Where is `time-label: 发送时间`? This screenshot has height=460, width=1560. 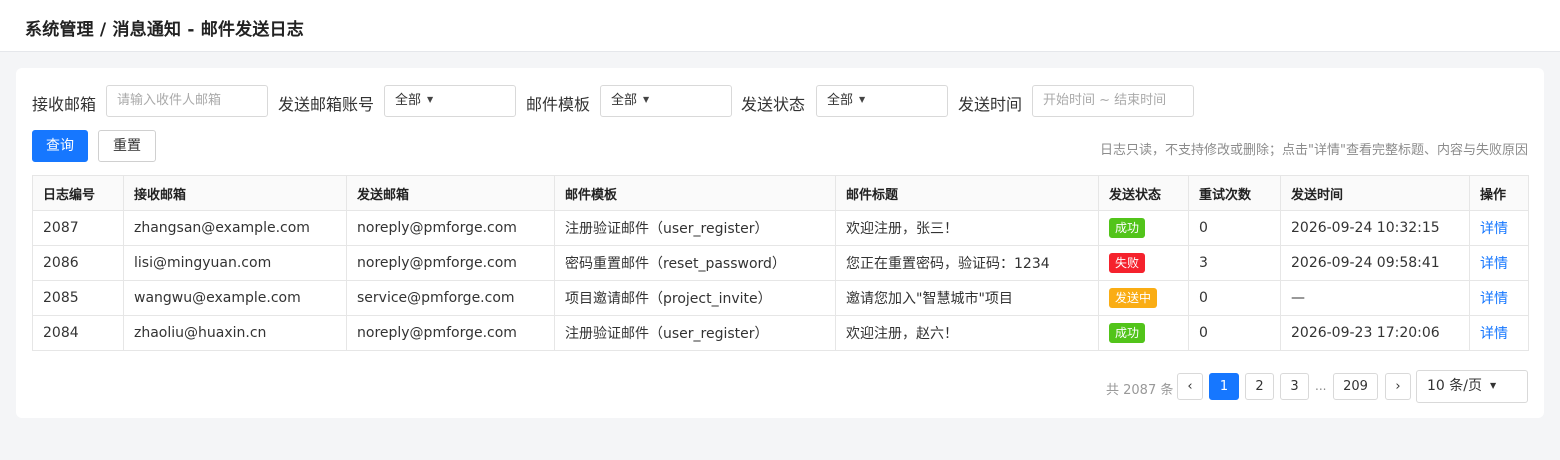 time-label: 发送时间 is located at coordinates (990, 104).